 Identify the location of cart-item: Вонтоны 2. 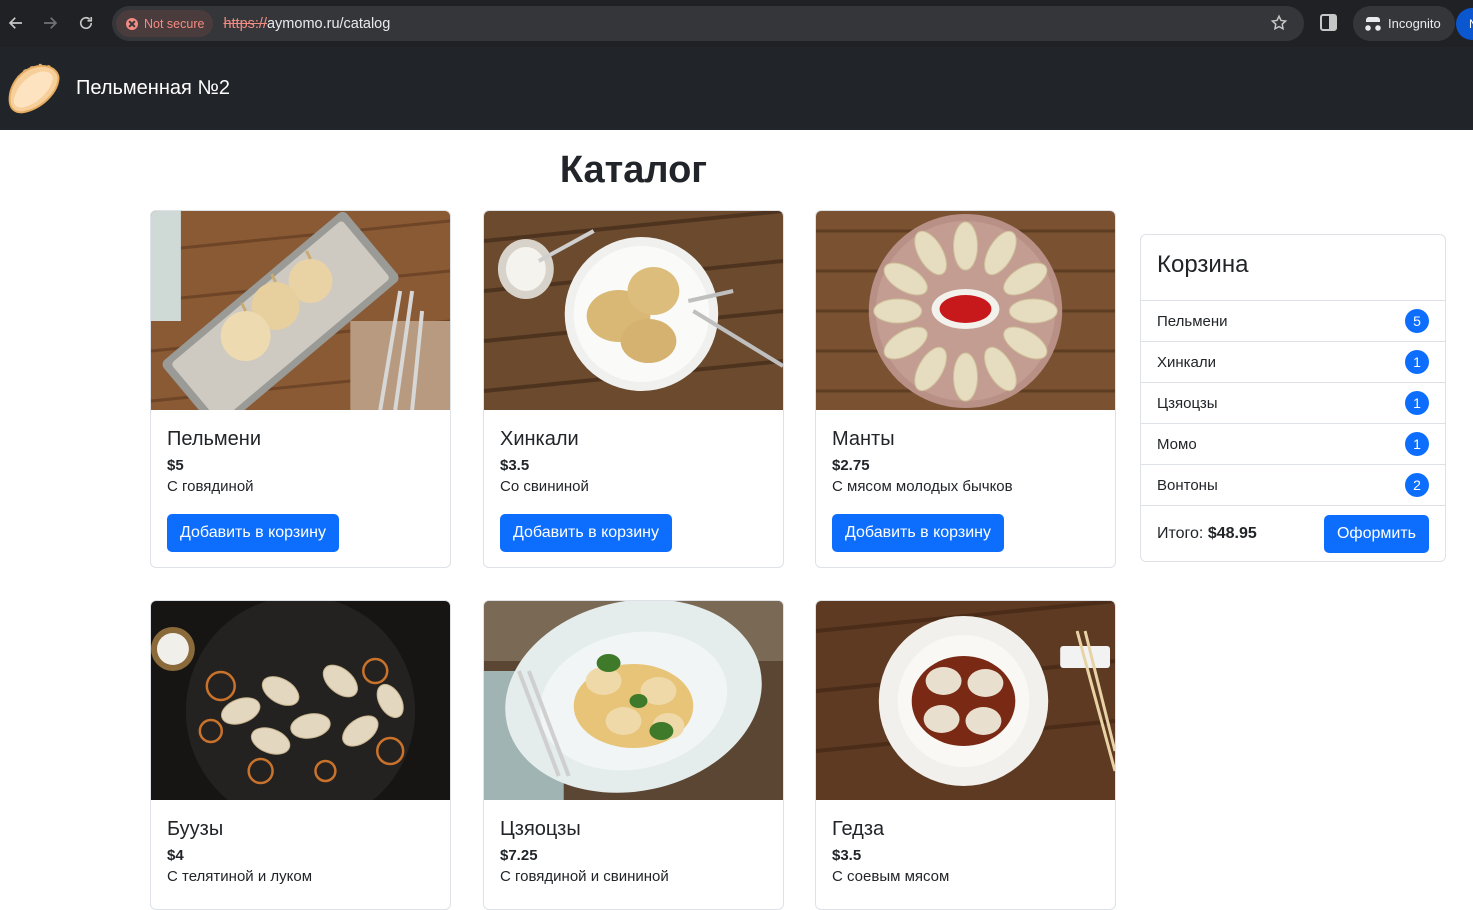
(1293, 485).